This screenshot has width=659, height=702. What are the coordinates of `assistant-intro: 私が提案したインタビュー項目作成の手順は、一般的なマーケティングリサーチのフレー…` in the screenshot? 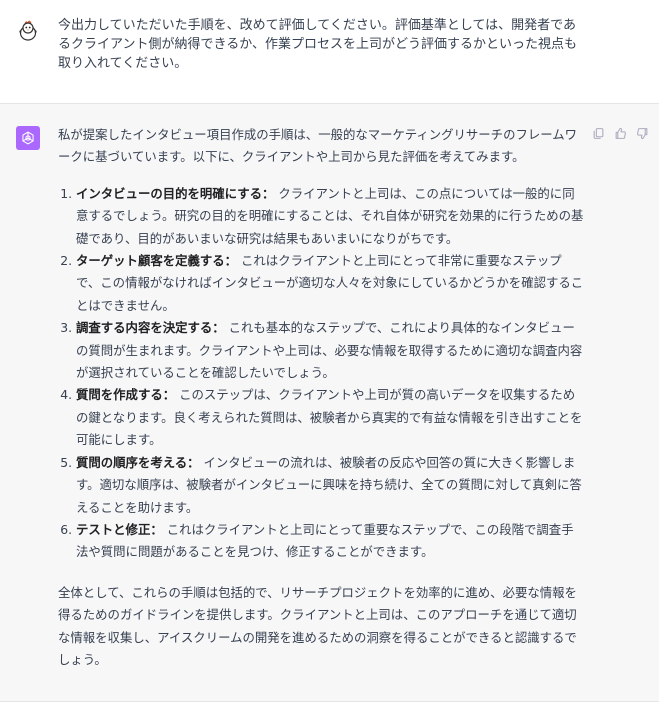 It's located at (318, 146).